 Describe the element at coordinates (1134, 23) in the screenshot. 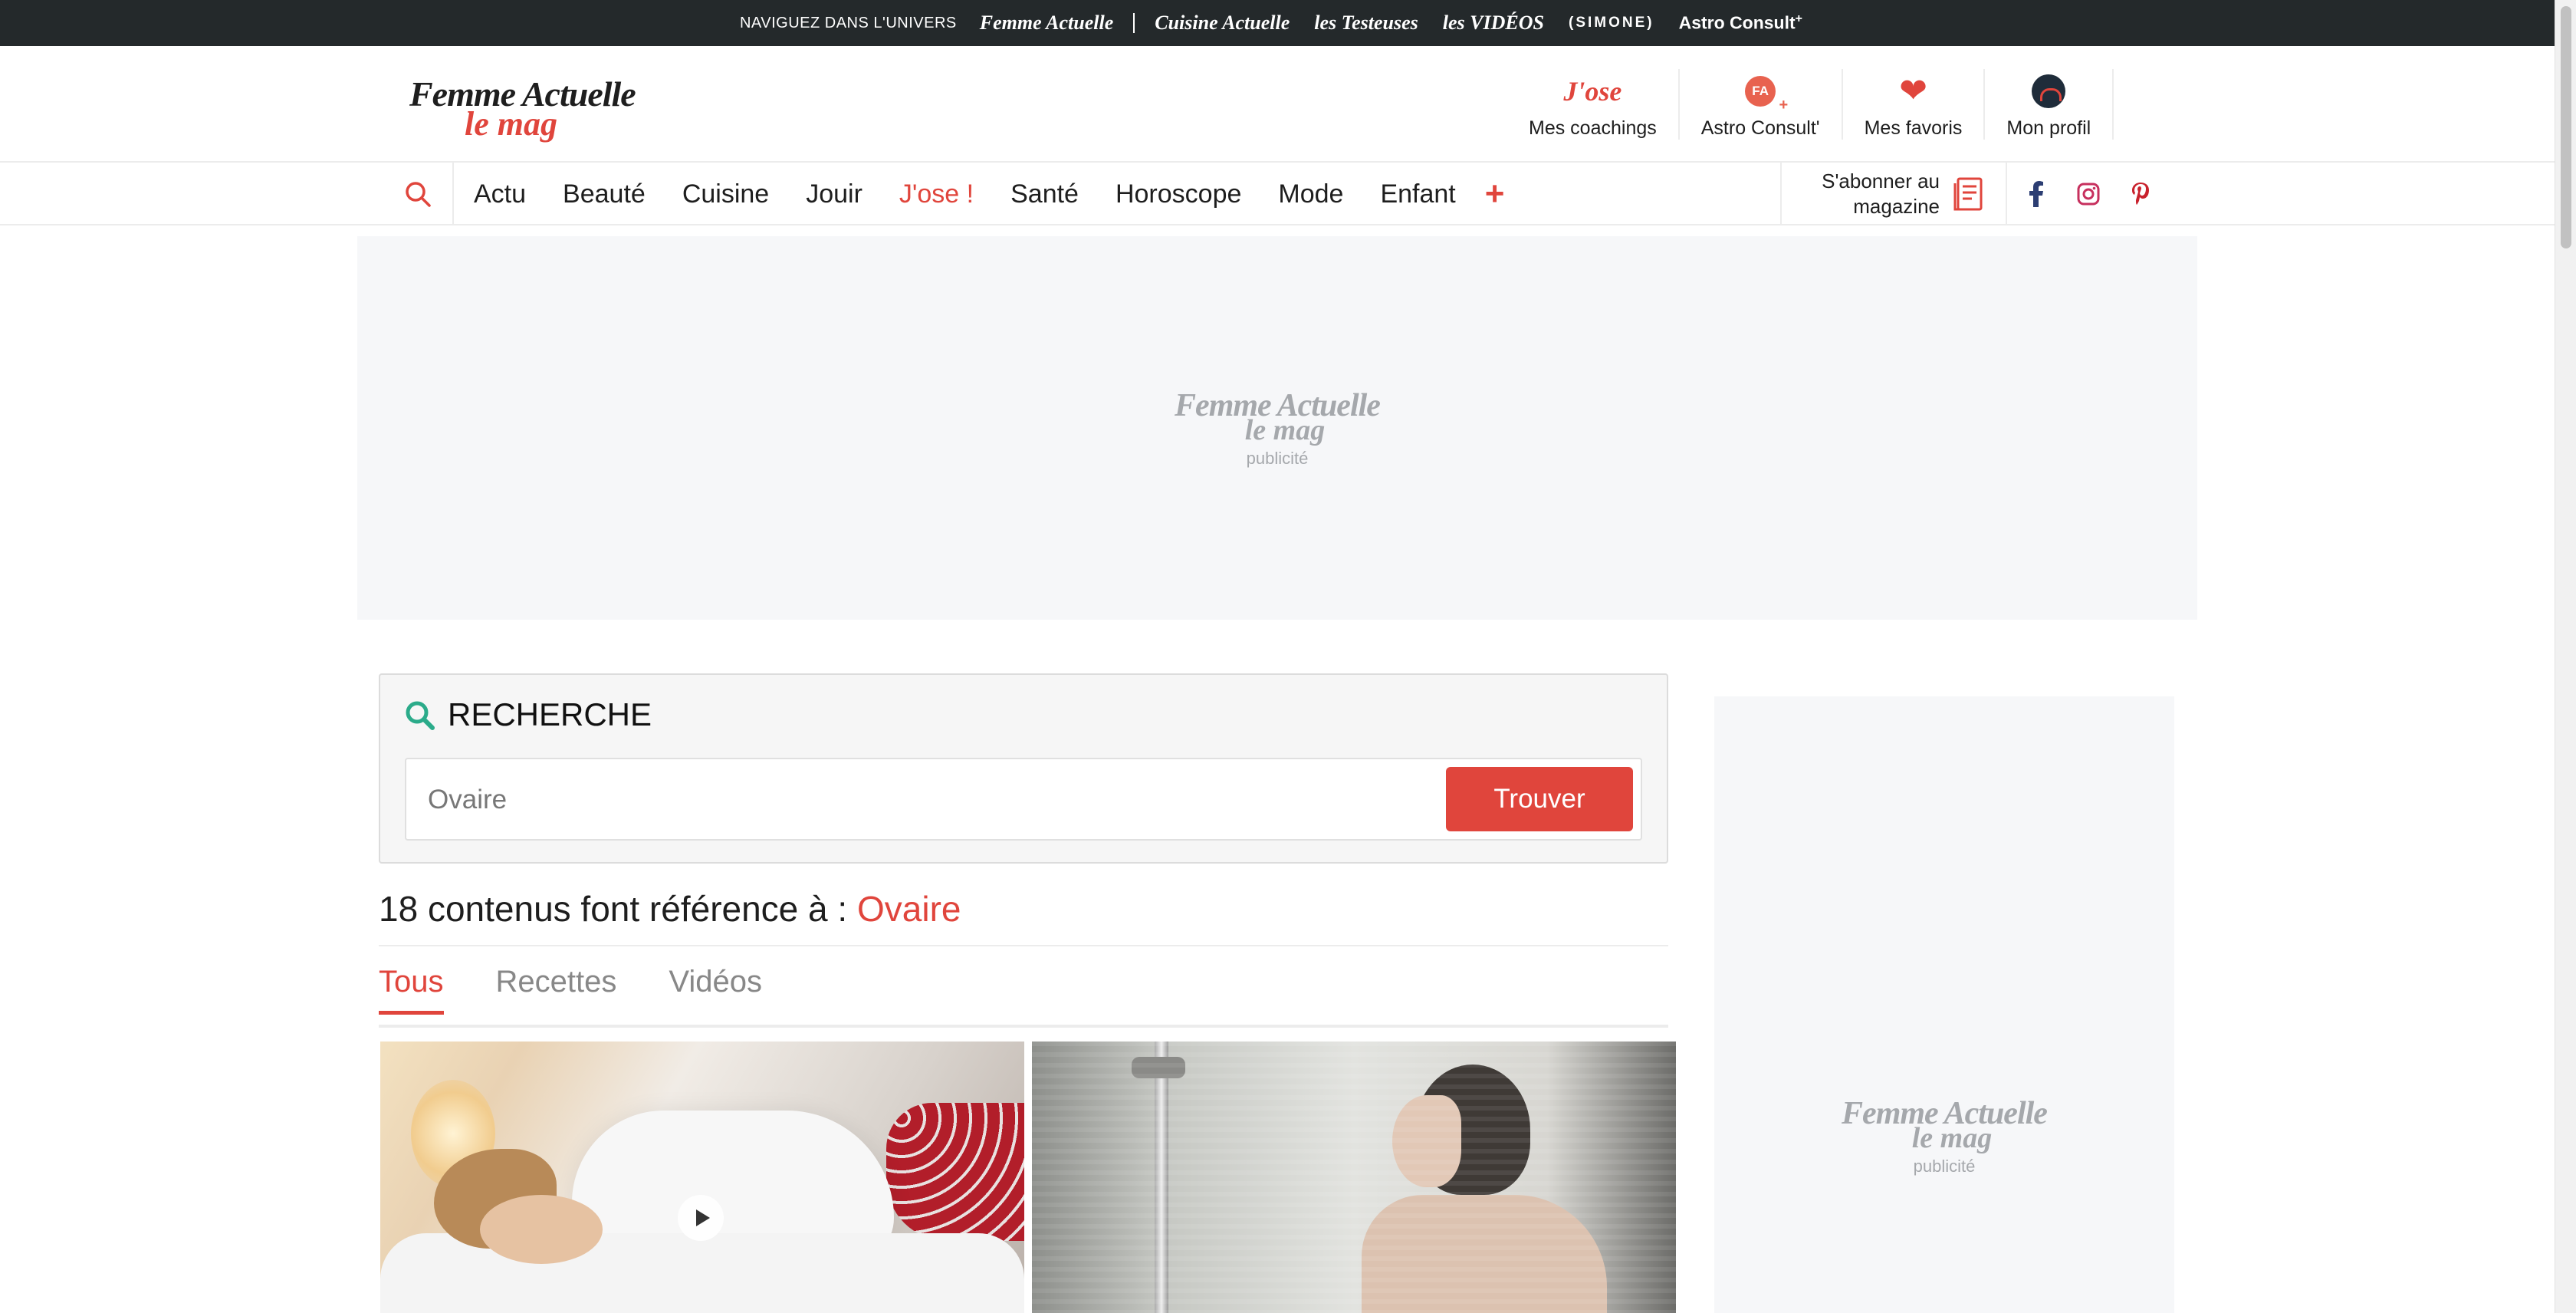

I see `universe-divider` at that location.